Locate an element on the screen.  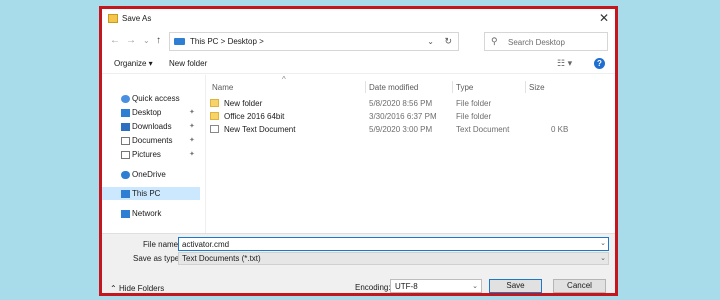
file-name: Office 2016 64bit is located at coordinates (254, 116).